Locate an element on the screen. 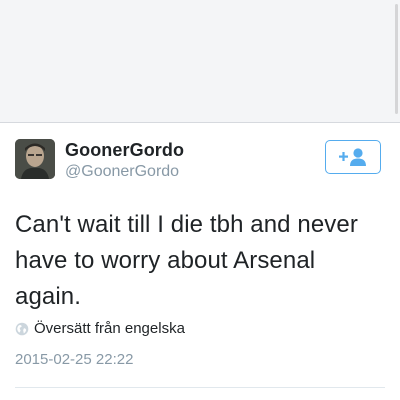 The image size is (400, 400). scrollbar is located at coordinates (396, 59).